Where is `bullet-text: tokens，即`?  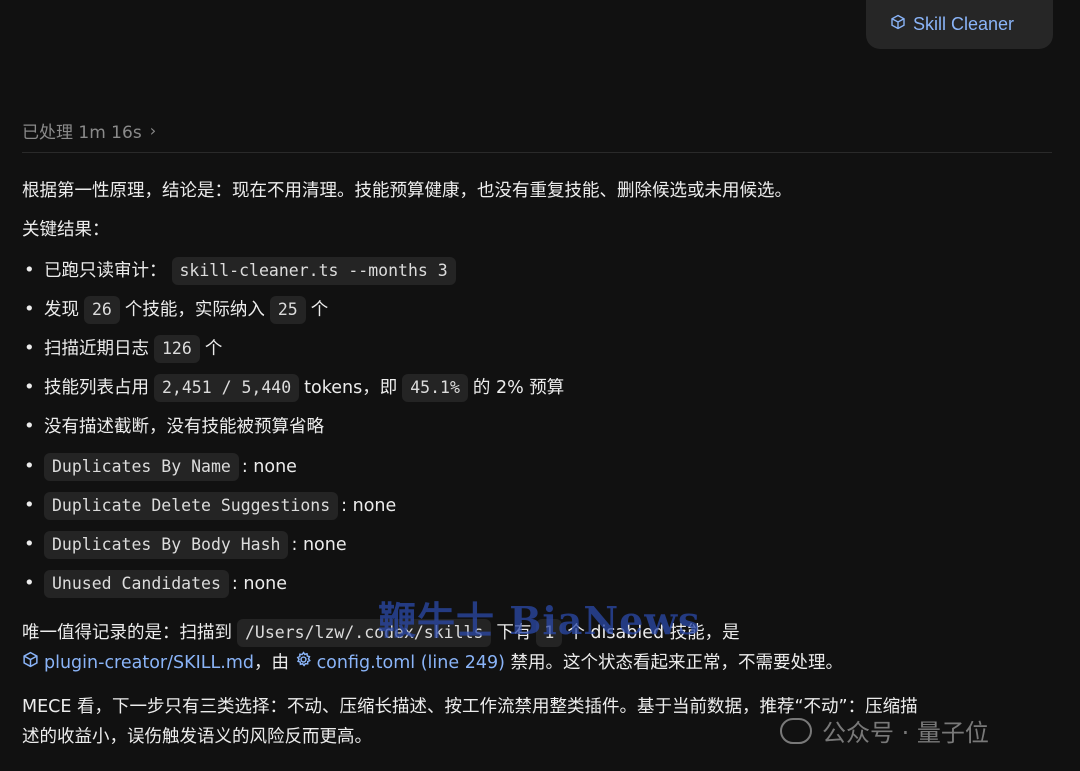 bullet-text: tokens，即 is located at coordinates (351, 388).